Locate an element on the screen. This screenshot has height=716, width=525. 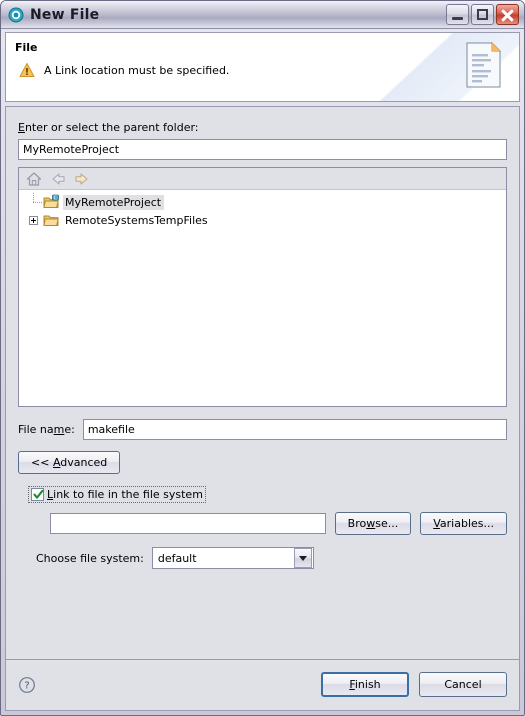
dialog-footer: ? Finish Cancel is located at coordinates (262, 685).